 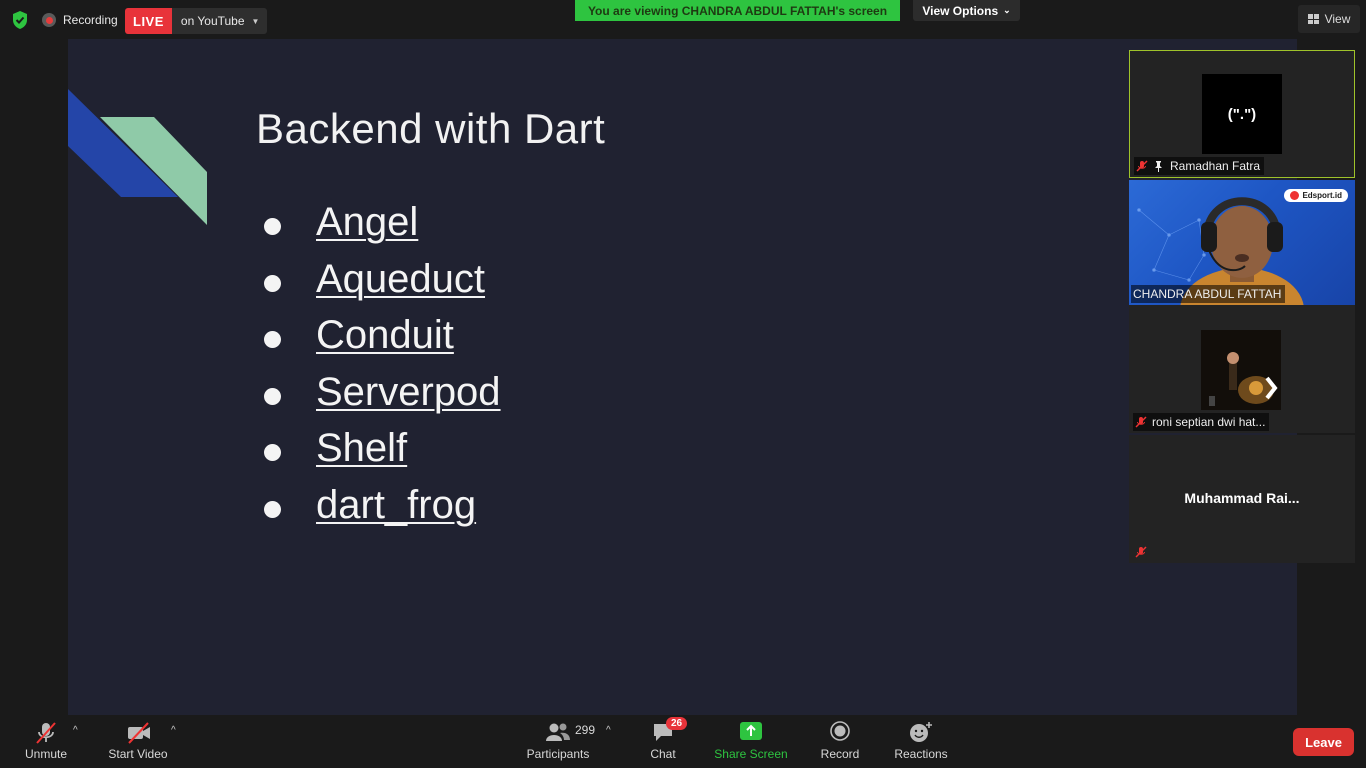 I want to click on chat-label: Chat, so click(x=663, y=754).